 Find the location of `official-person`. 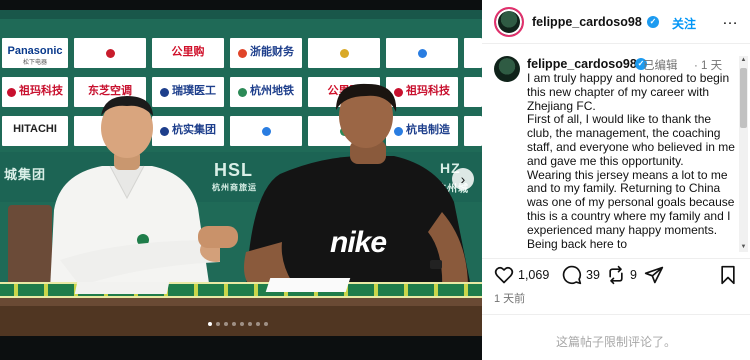

official-person is located at coordinates (135, 193).